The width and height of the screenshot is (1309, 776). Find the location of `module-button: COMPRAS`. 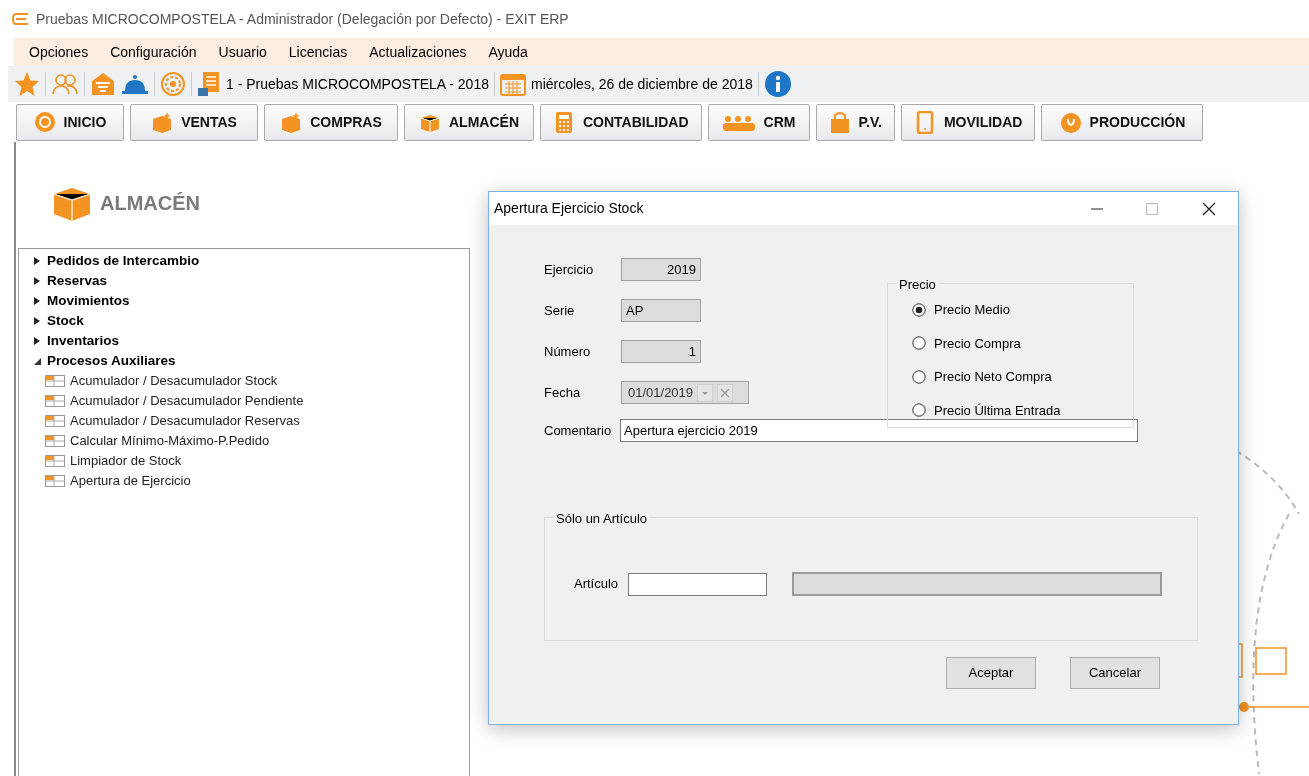

module-button: COMPRAS is located at coordinates (331, 122).